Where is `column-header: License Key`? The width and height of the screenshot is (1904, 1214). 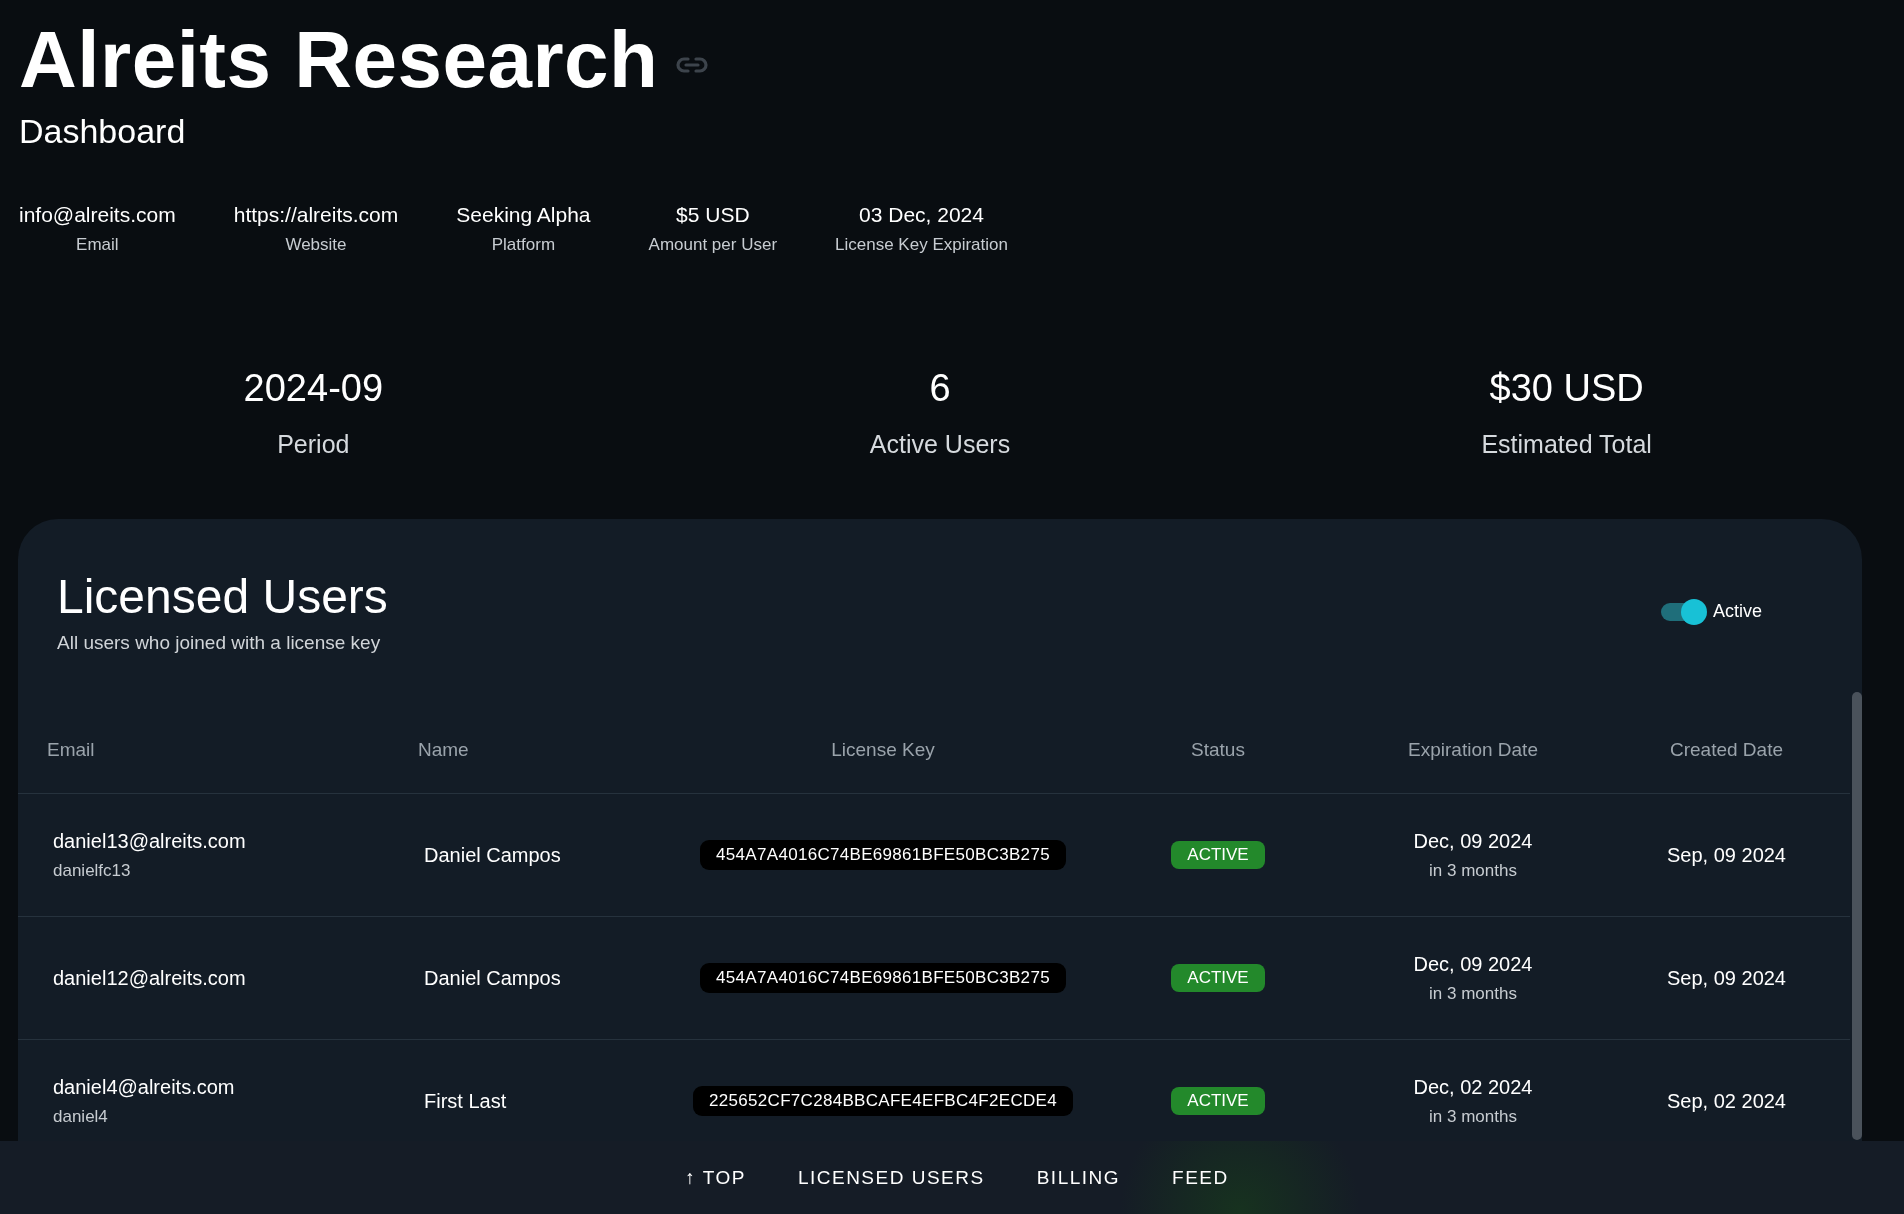 column-header: License Key is located at coordinates (883, 749).